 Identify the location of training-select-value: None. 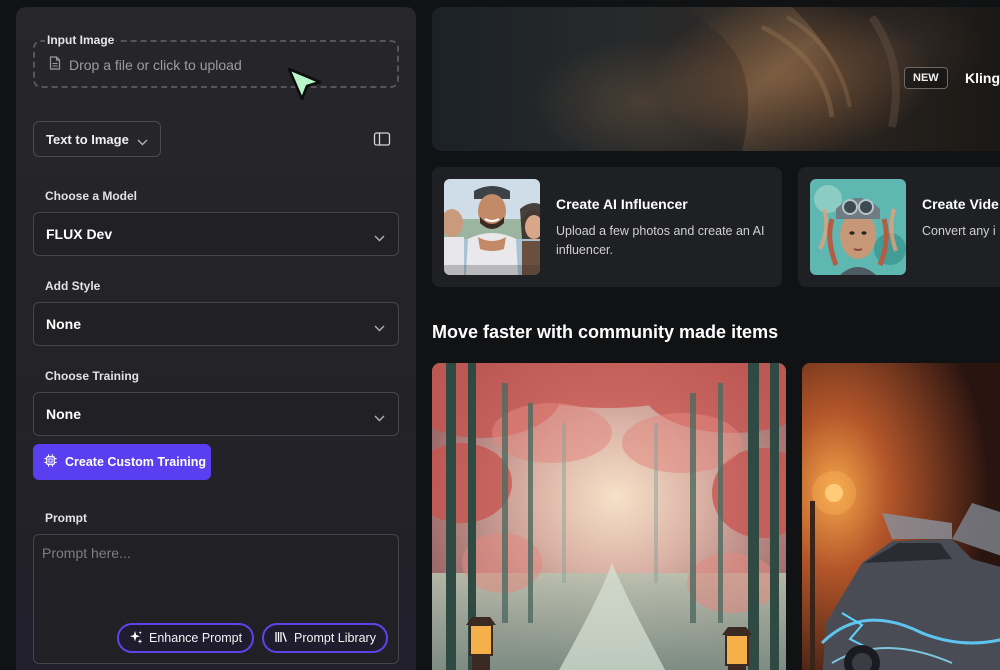
(63, 414).